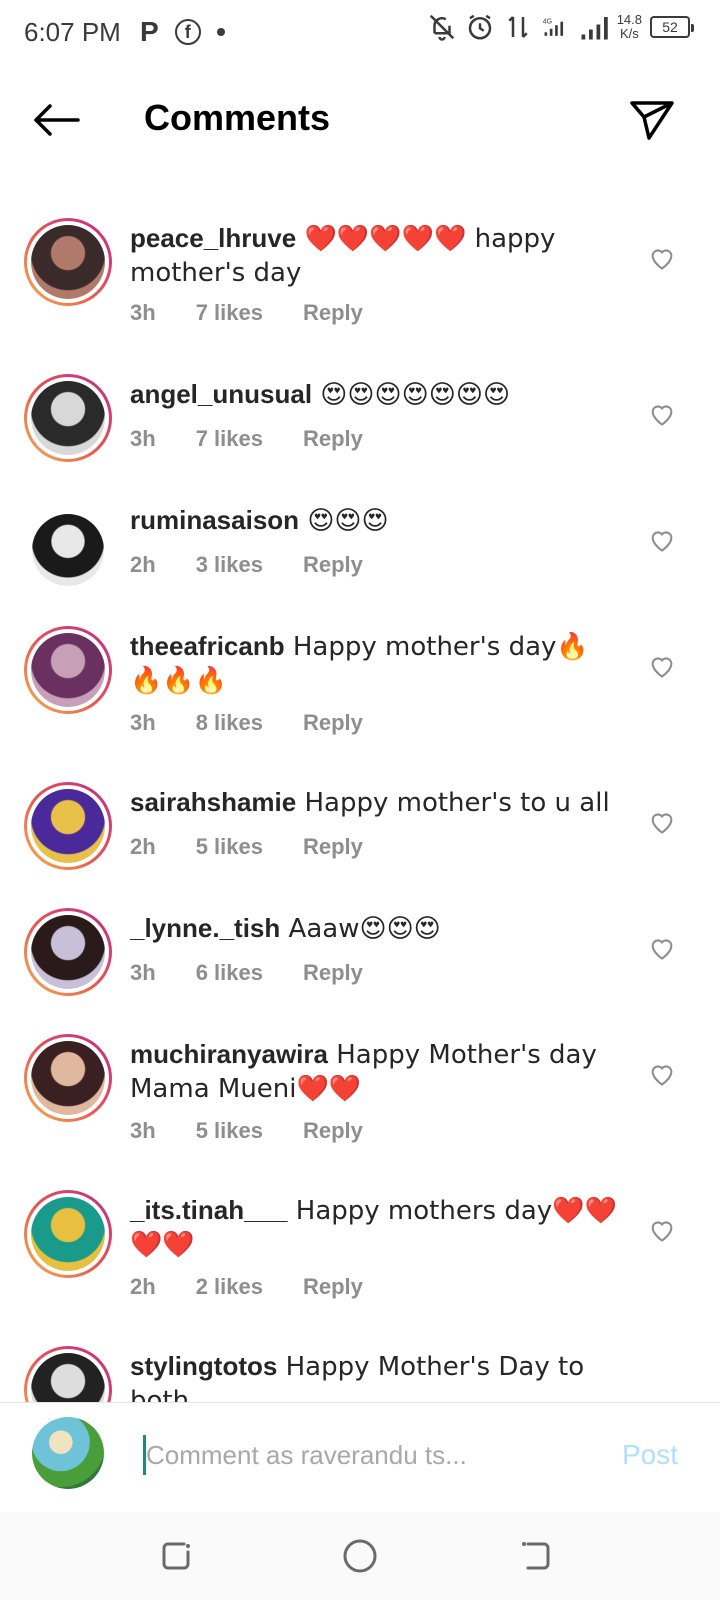  I want to click on recents-icon, so click(176, 1556).